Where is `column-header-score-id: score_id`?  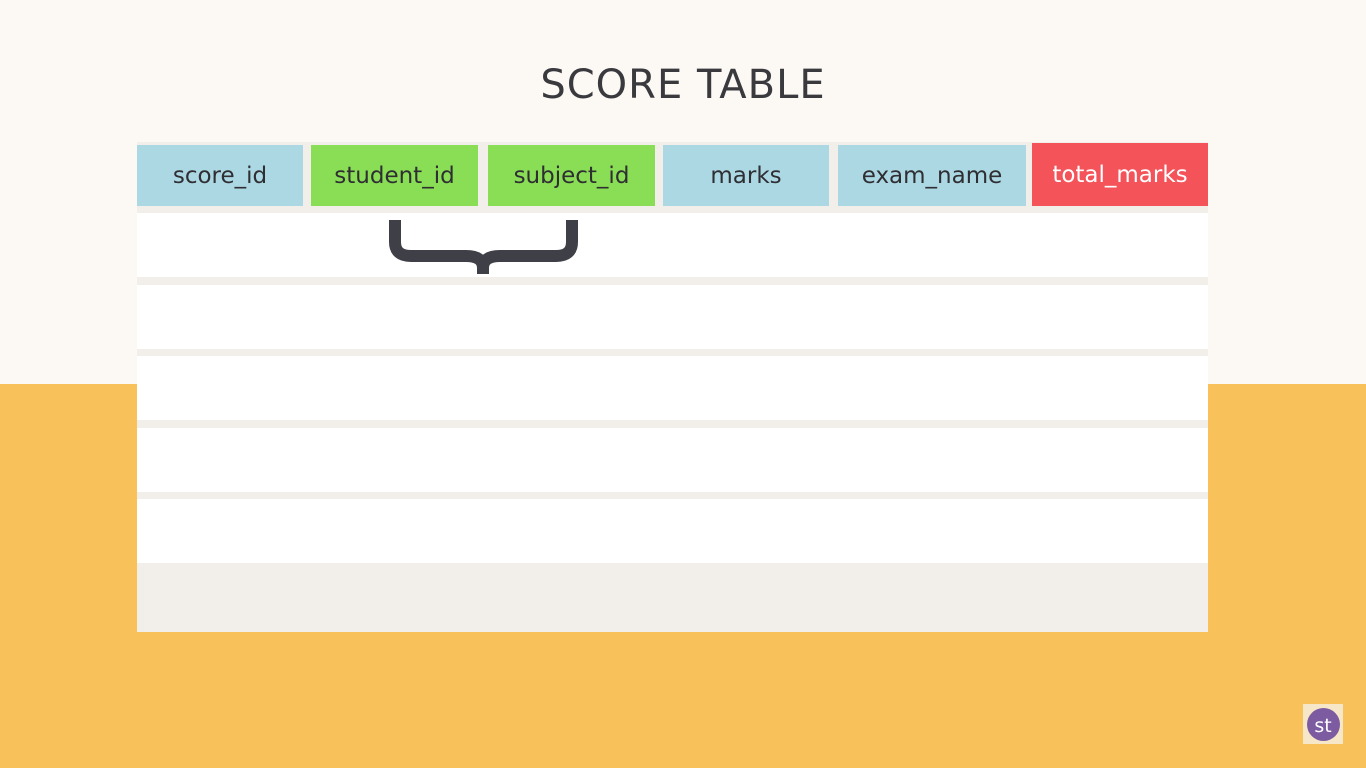 column-header-score-id: score_id is located at coordinates (220, 175).